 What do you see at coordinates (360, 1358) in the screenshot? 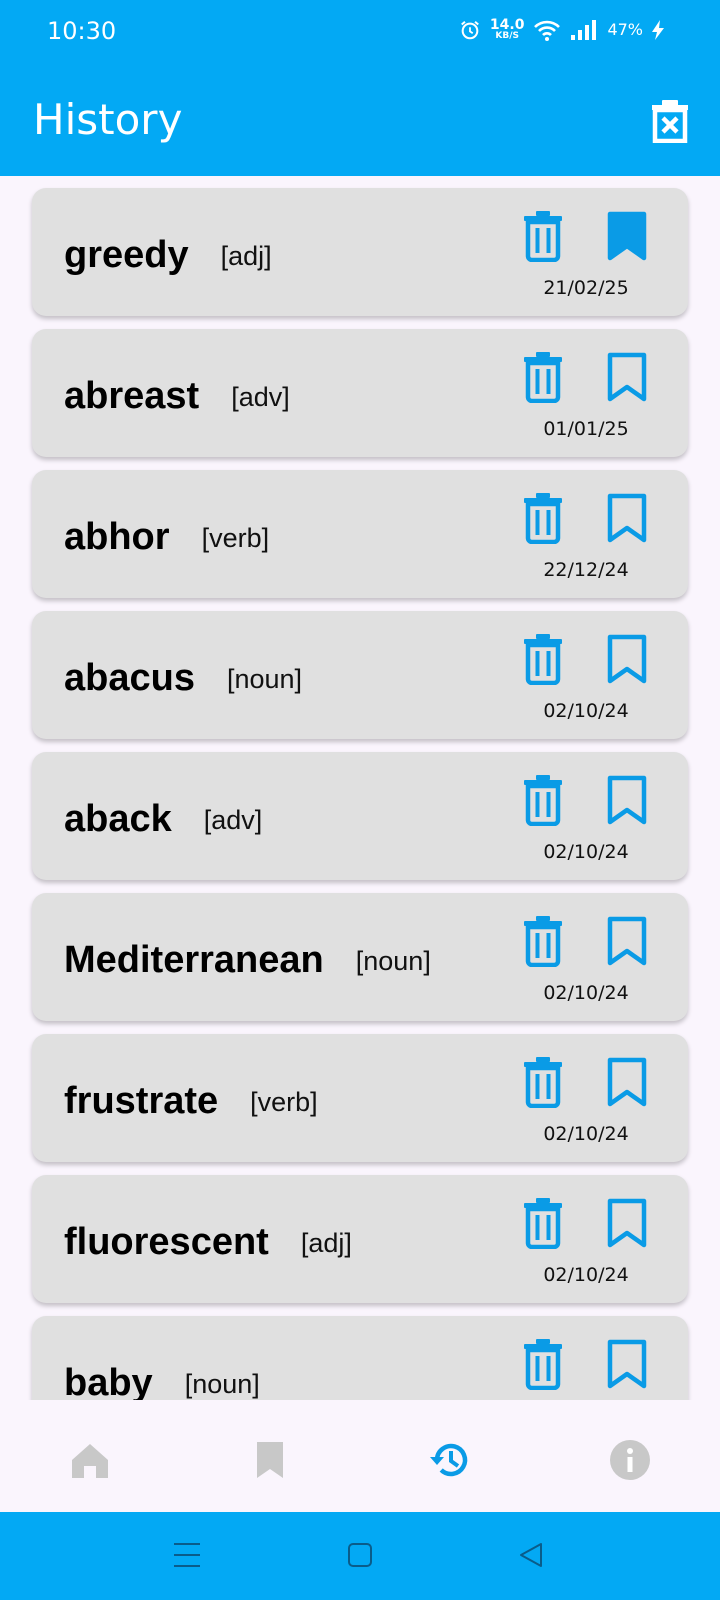
I see `history-card: baby[noun] 02/10/24` at bounding box center [360, 1358].